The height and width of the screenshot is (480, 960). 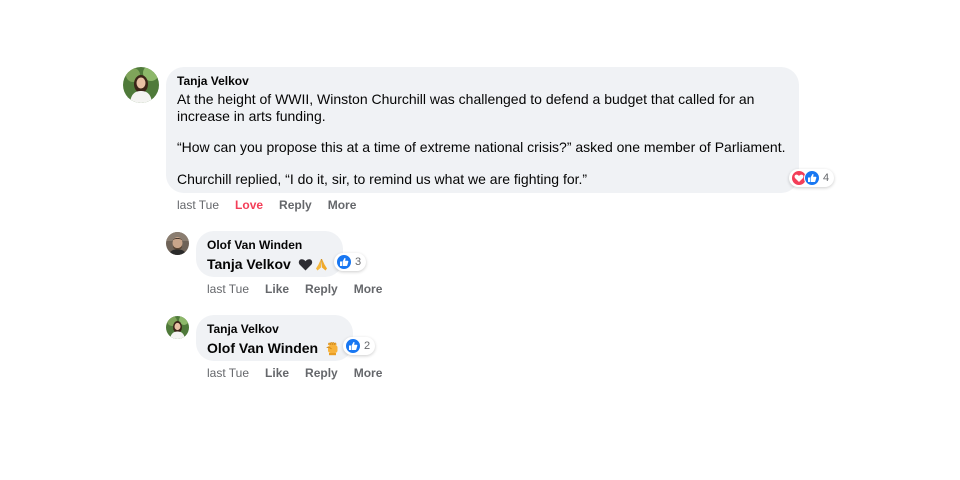 I want to click on comment-bubble: Olof Van Winden Tanja Velkov, so click(x=269, y=254).